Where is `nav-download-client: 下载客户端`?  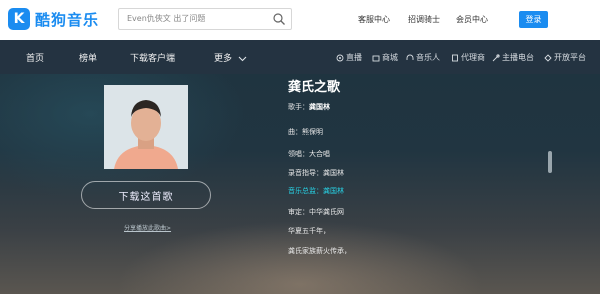 nav-download-client: 下载客户端 is located at coordinates (152, 57).